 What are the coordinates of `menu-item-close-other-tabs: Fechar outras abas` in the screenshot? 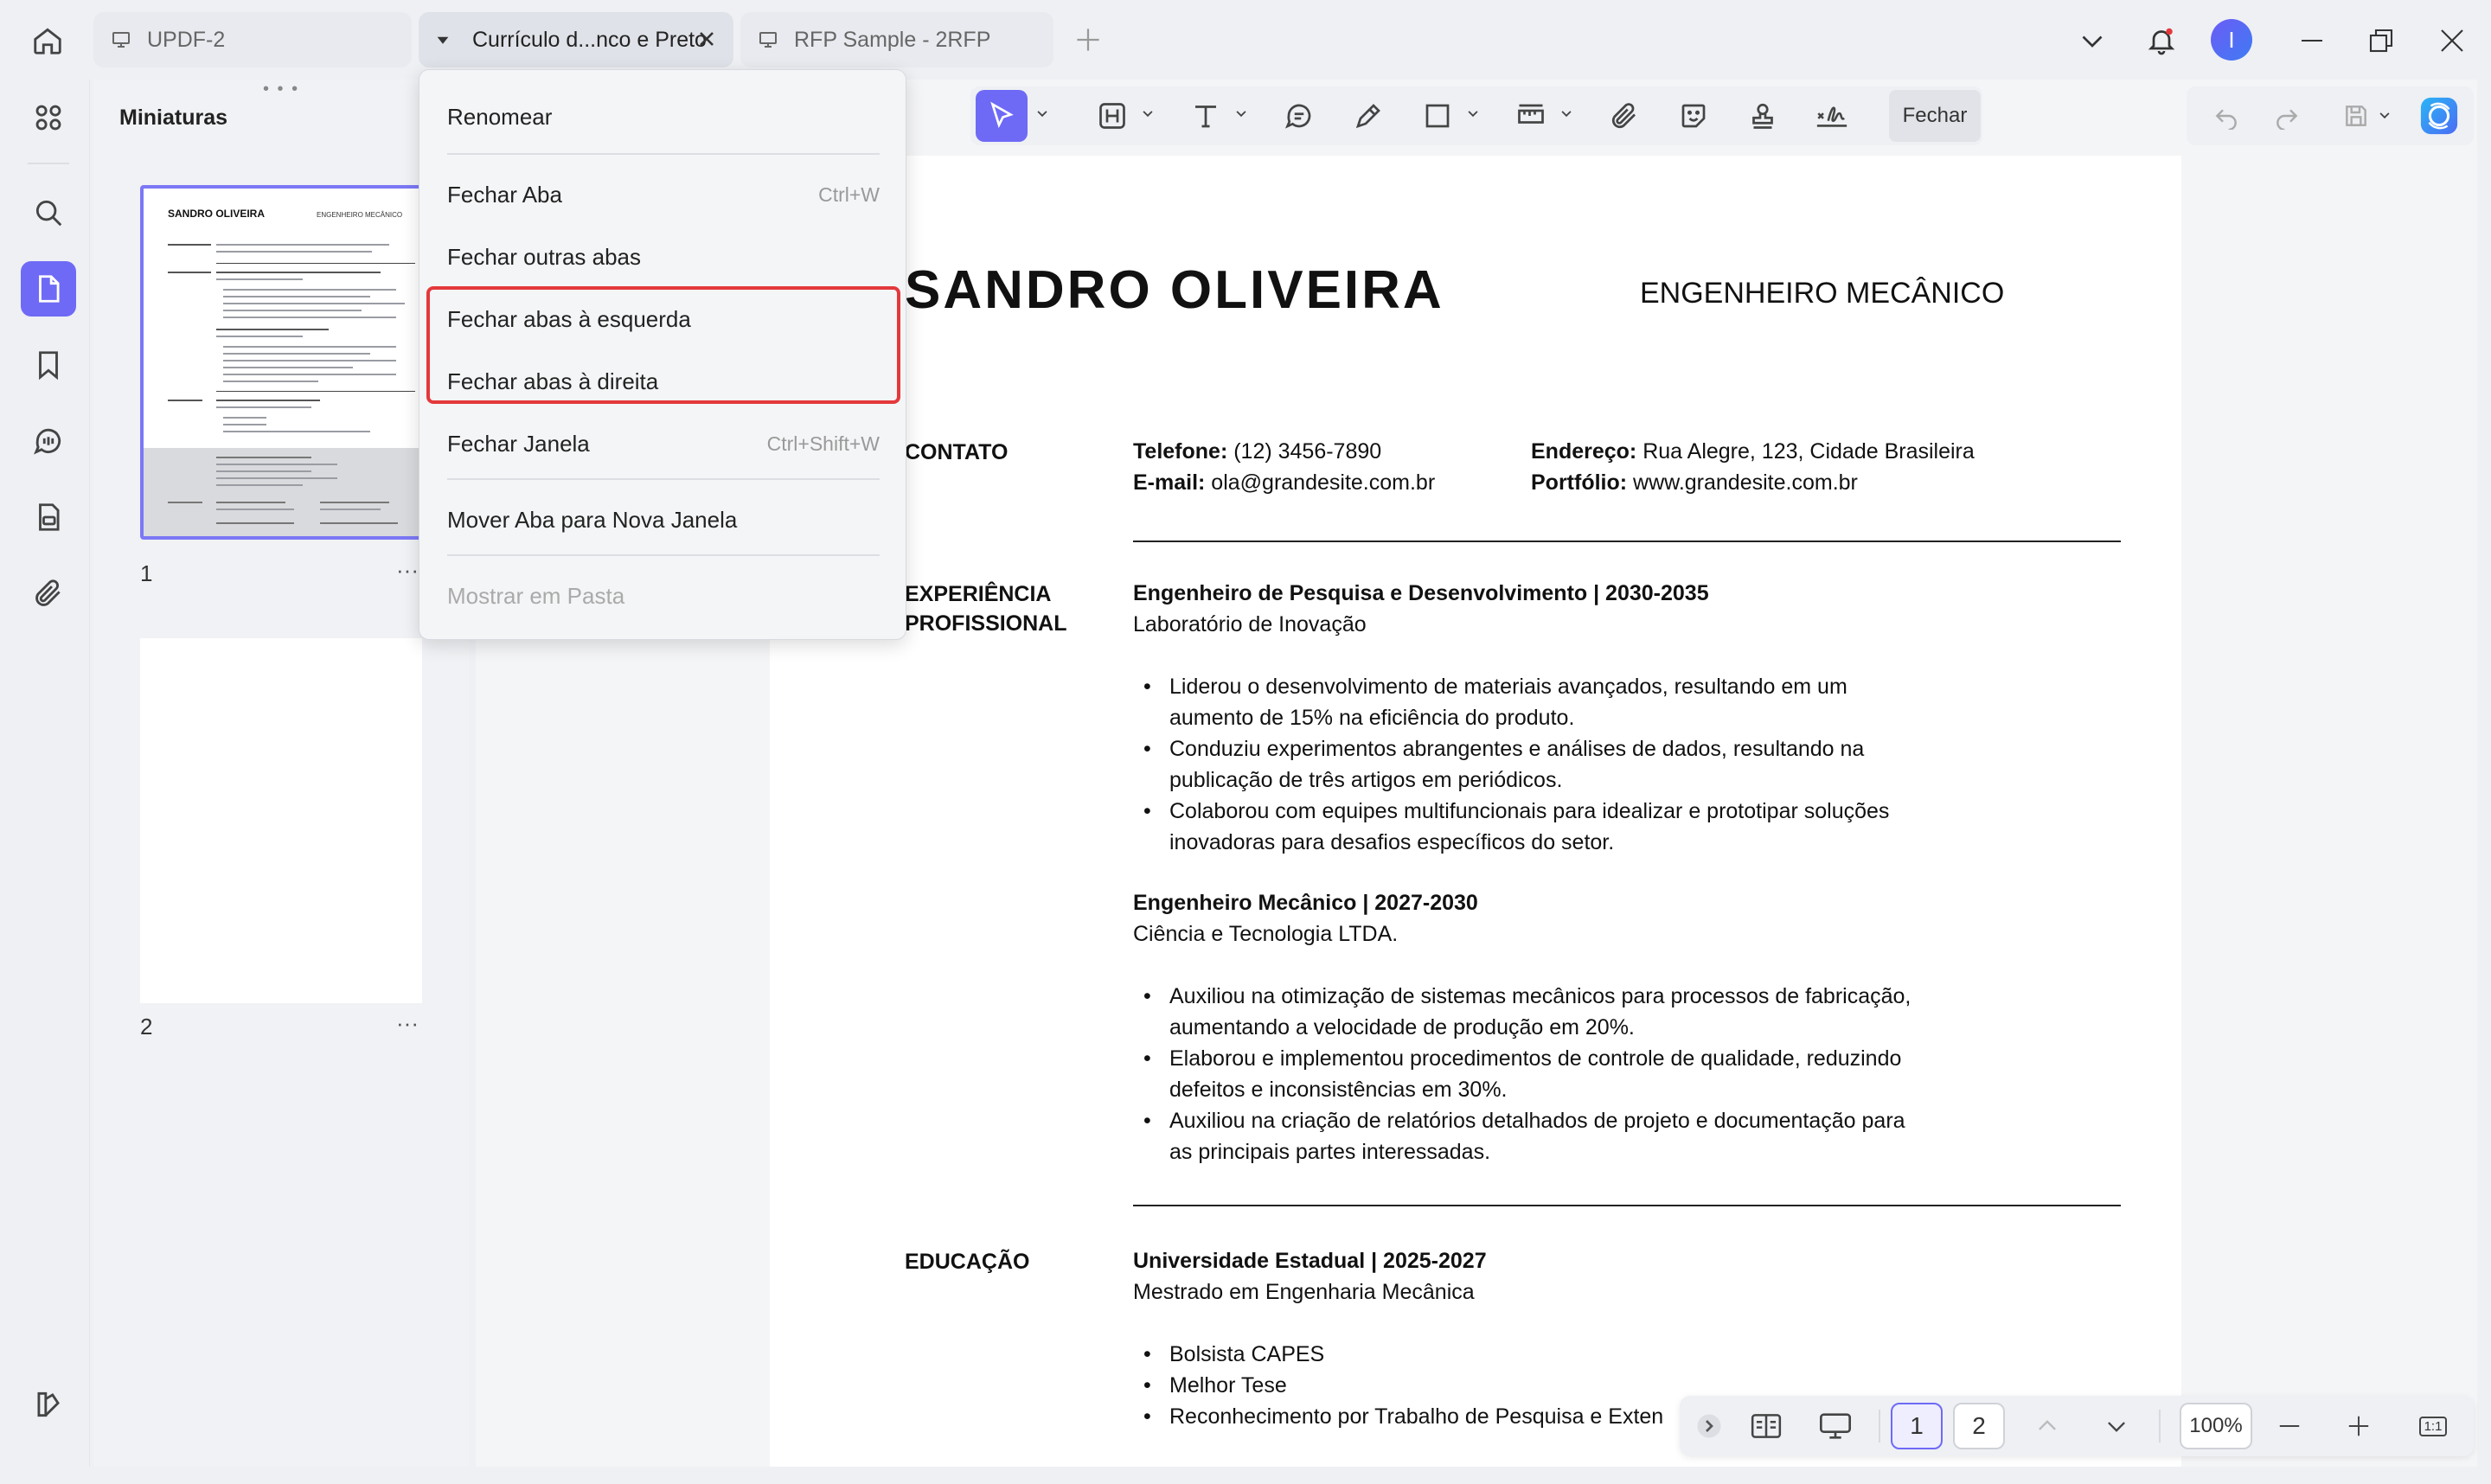 It's located at (664, 257).